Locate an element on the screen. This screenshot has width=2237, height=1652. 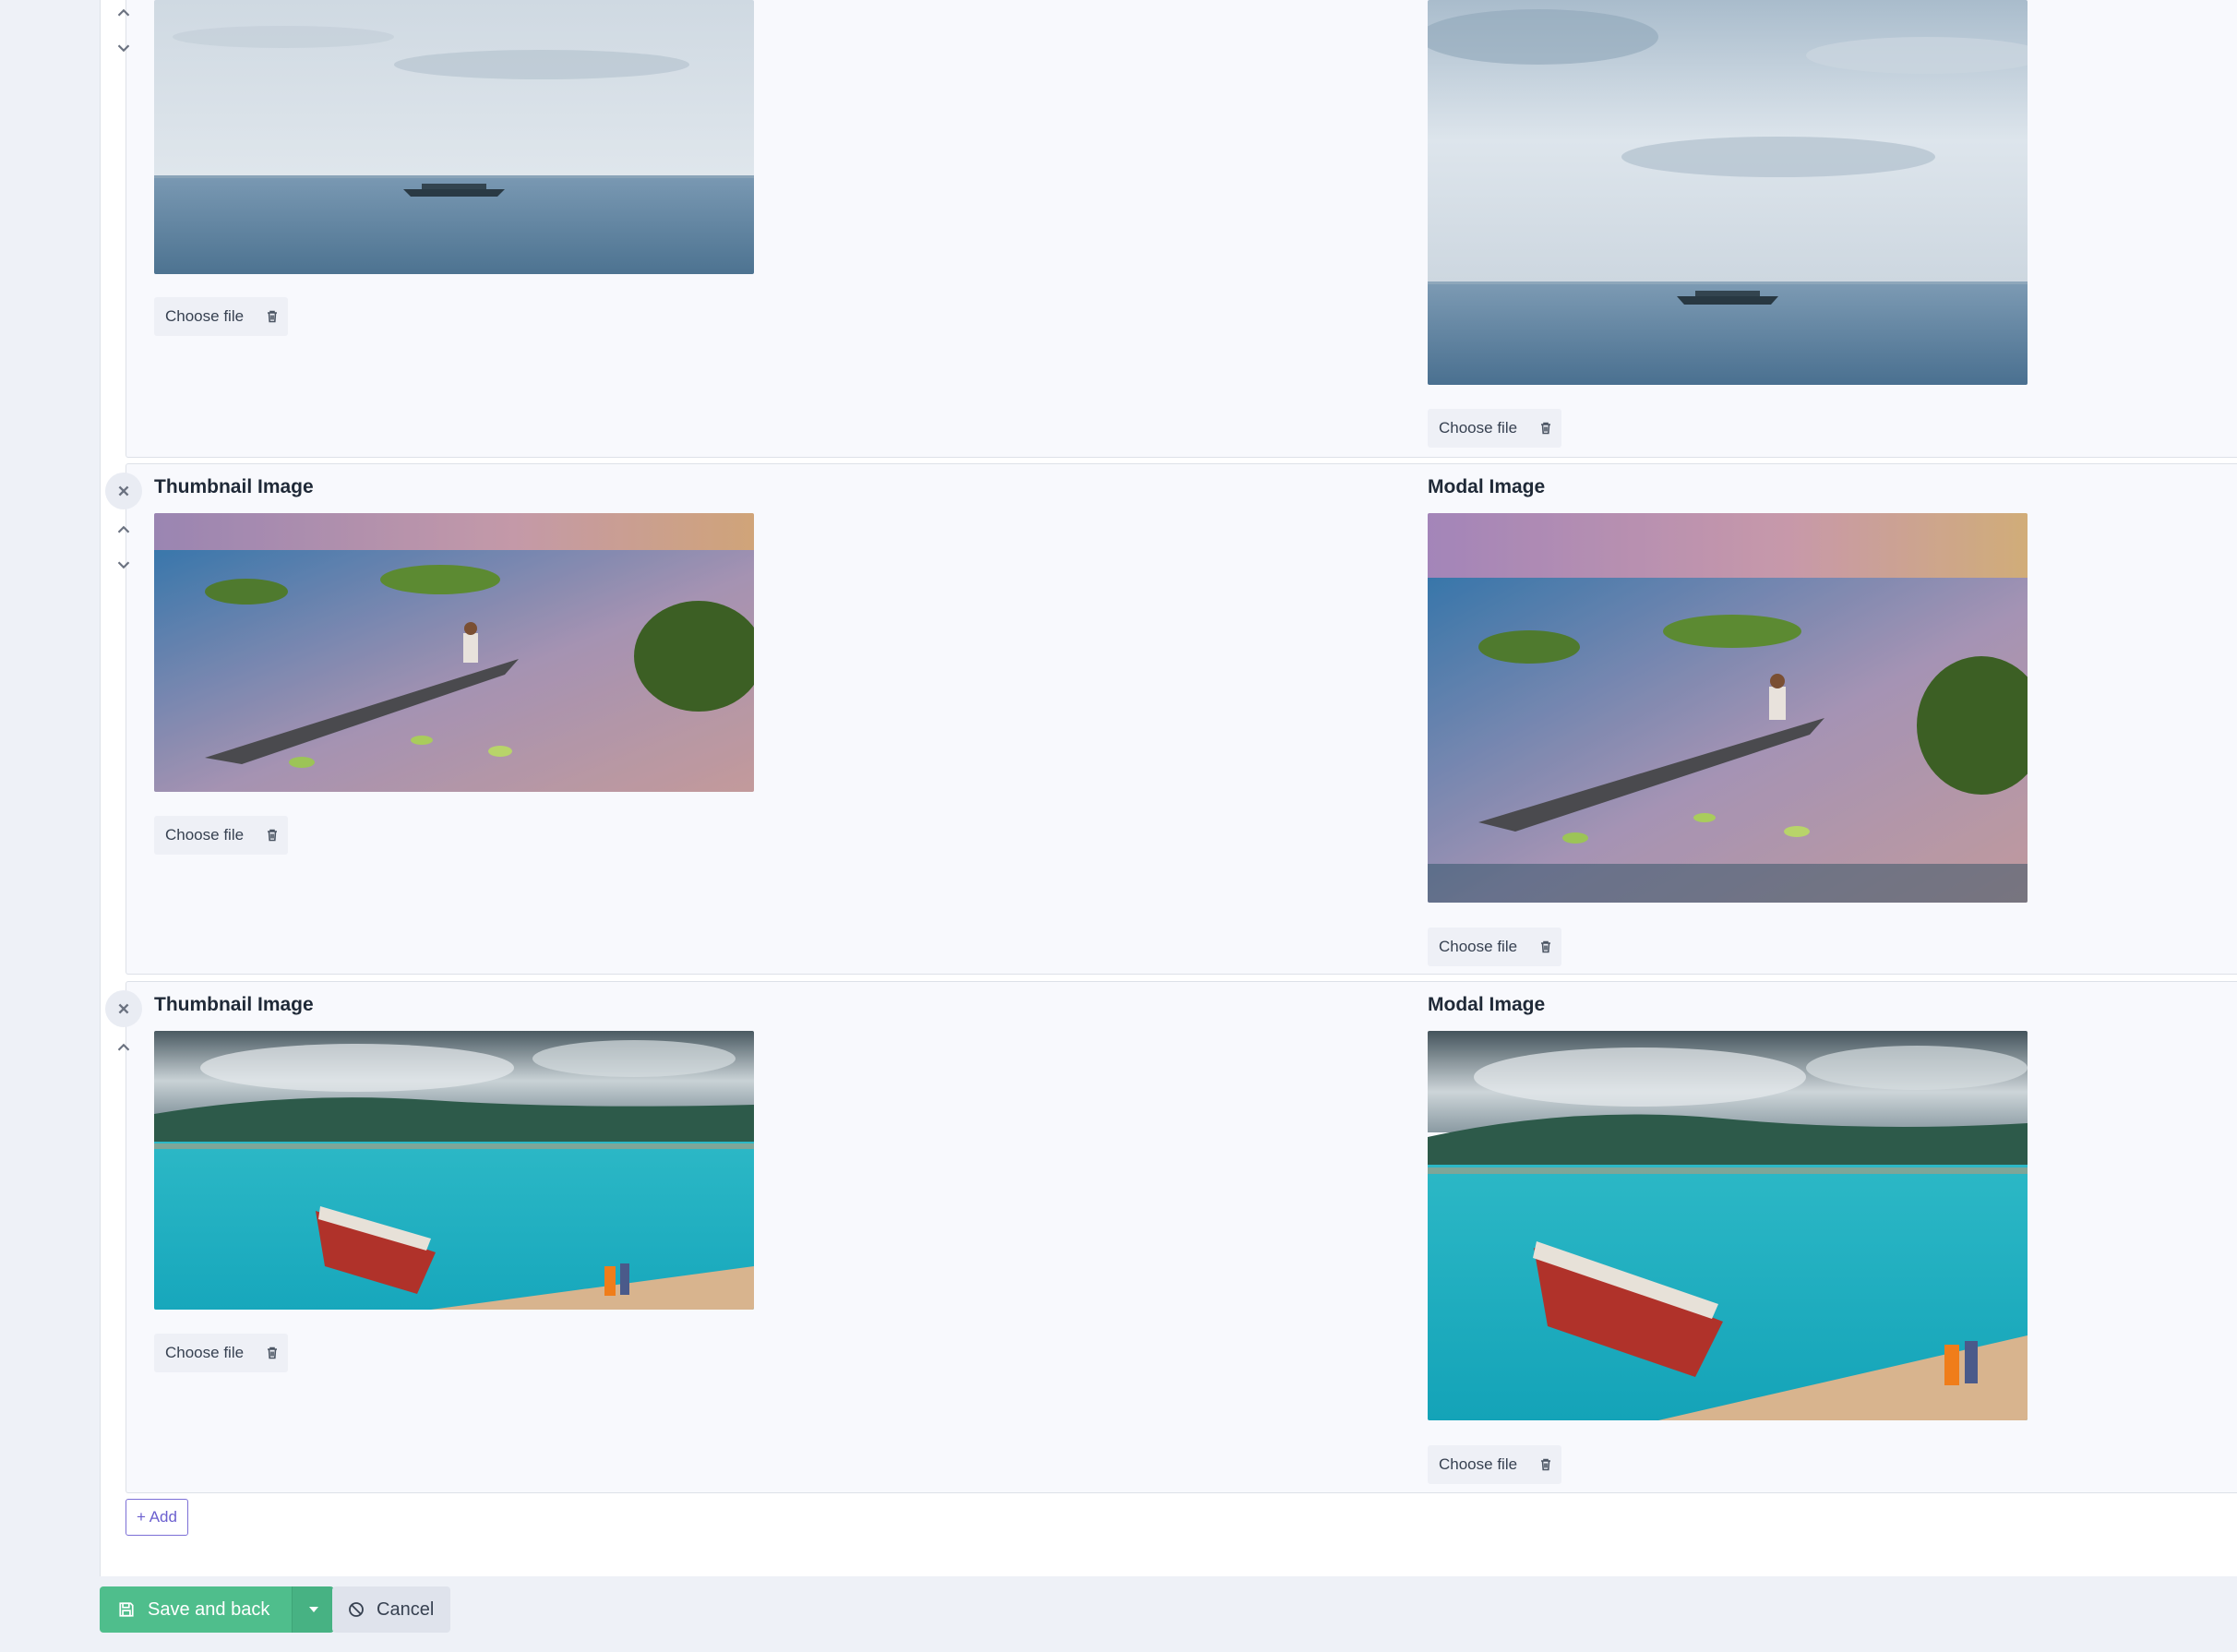
caret-down-icon is located at coordinates (313, 1610).